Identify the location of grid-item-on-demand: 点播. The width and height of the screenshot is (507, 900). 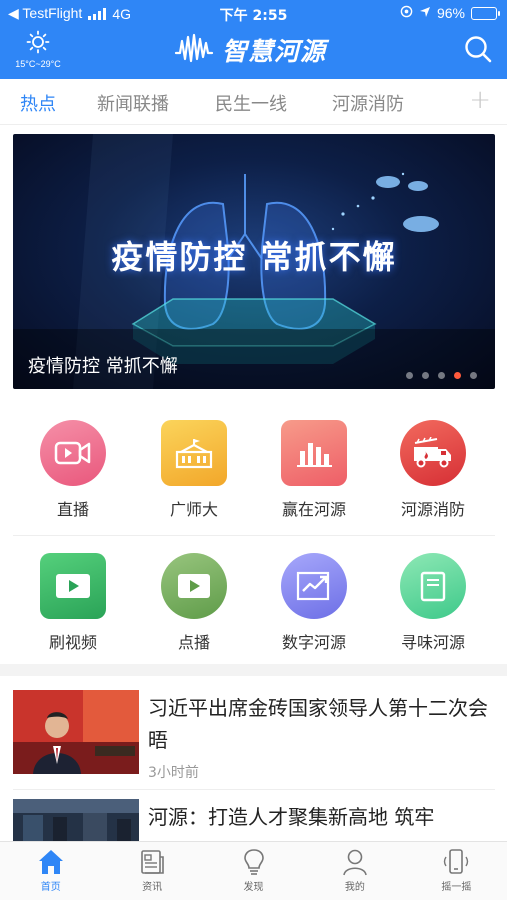
(194, 603).